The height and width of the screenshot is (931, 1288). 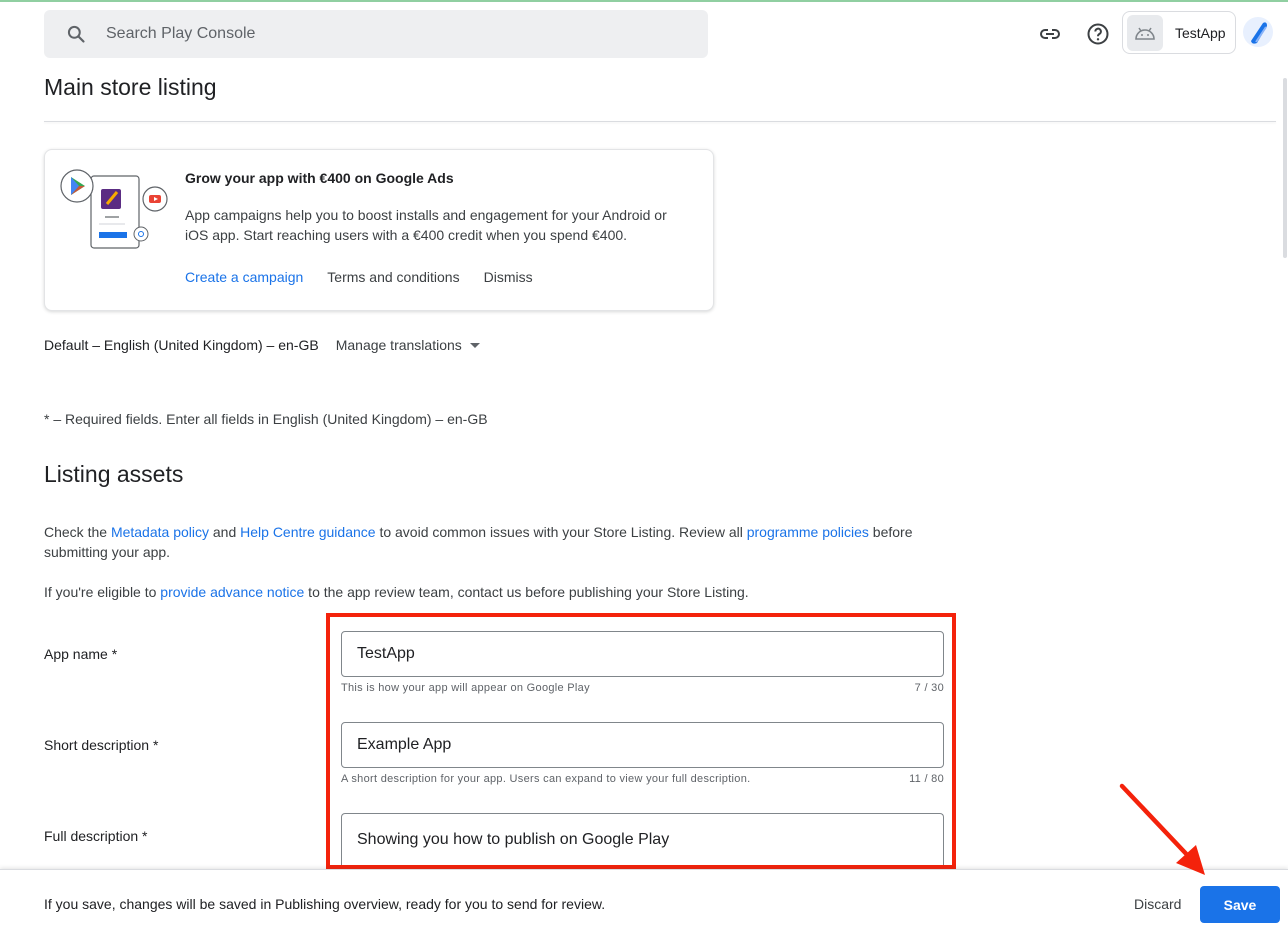 What do you see at coordinates (81, 654) in the screenshot?
I see `app-name-label: App name *` at bounding box center [81, 654].